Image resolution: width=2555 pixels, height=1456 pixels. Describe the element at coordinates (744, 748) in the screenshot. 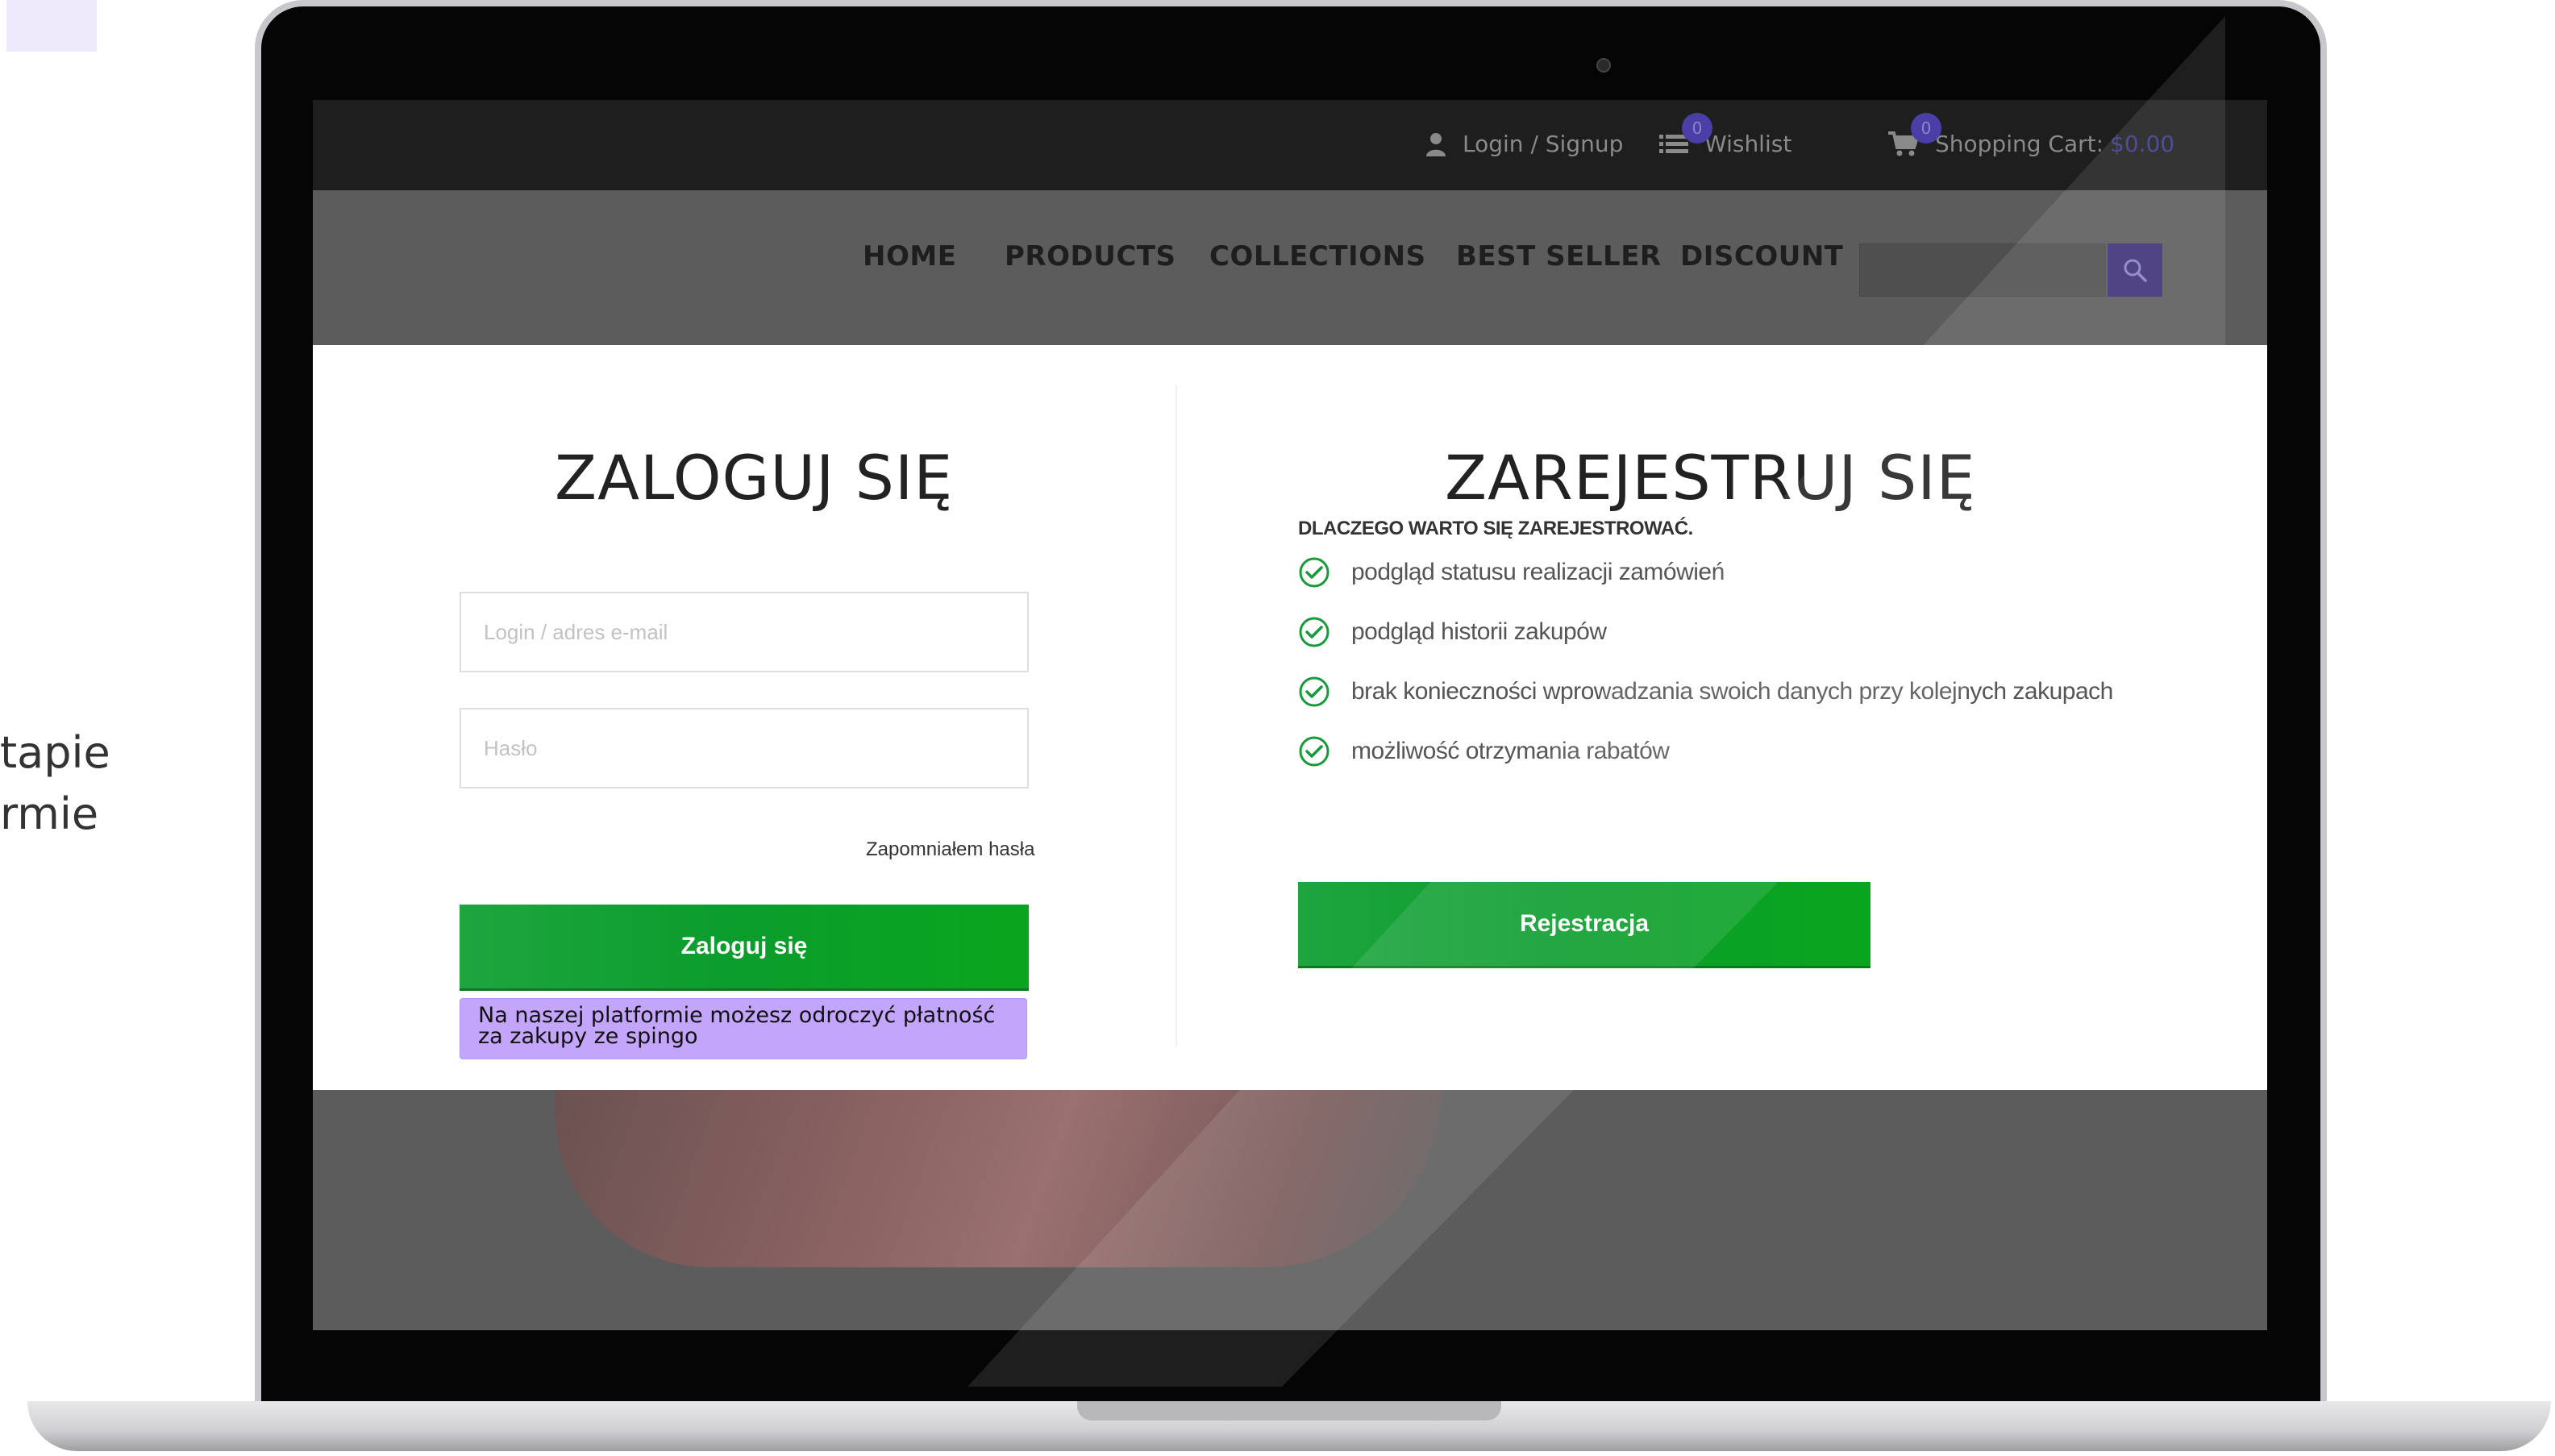

I see `password-input` at that location.